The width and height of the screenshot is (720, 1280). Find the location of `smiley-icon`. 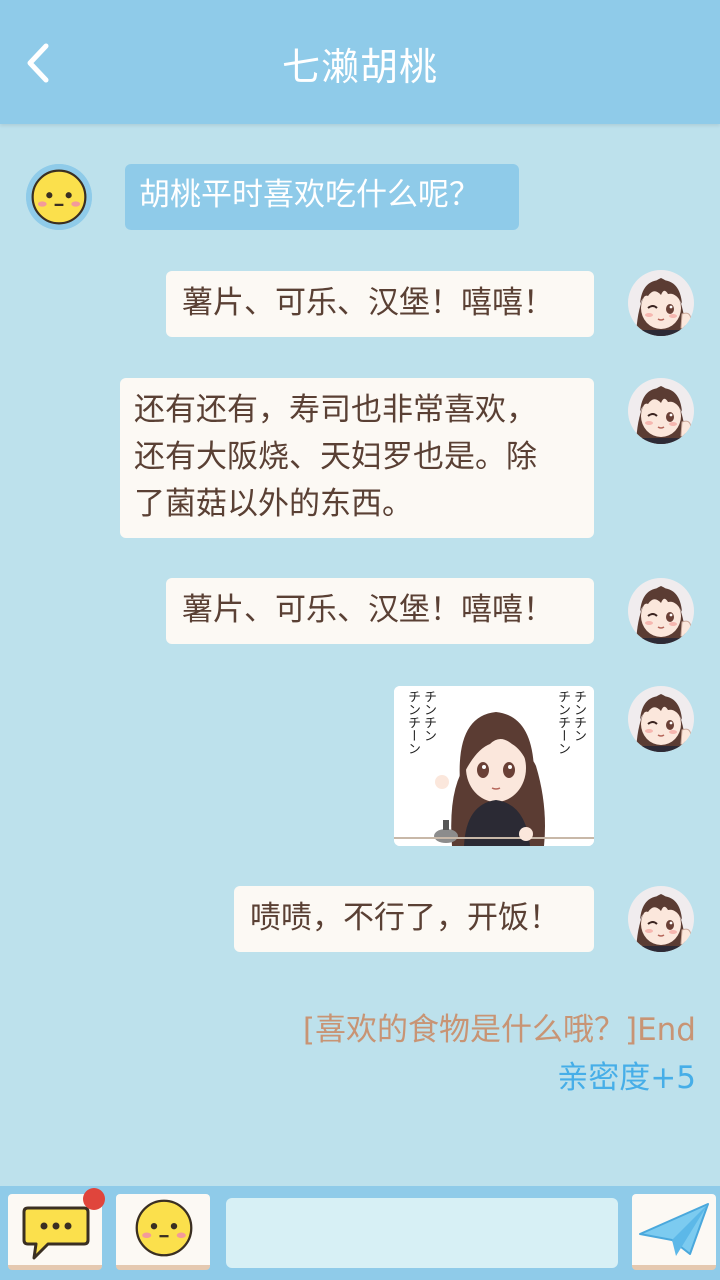

smiley-icon is located at coordinates (163, 1230).